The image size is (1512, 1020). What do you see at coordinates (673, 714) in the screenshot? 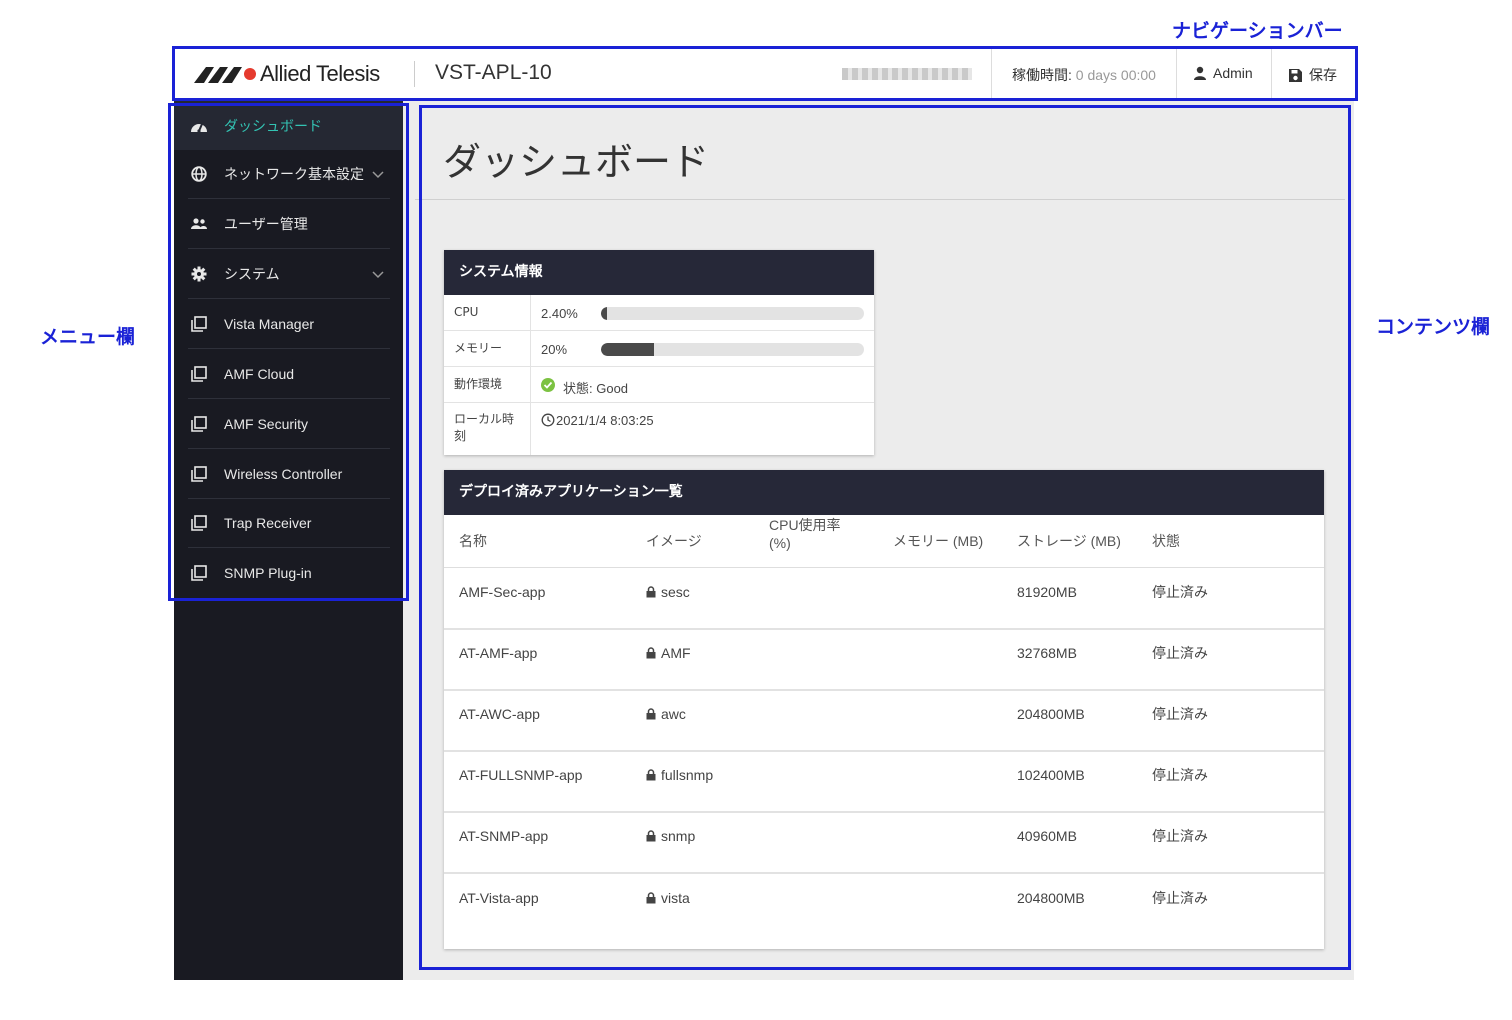
I see `app-image-name: awc` at bounding box center [673, 714].